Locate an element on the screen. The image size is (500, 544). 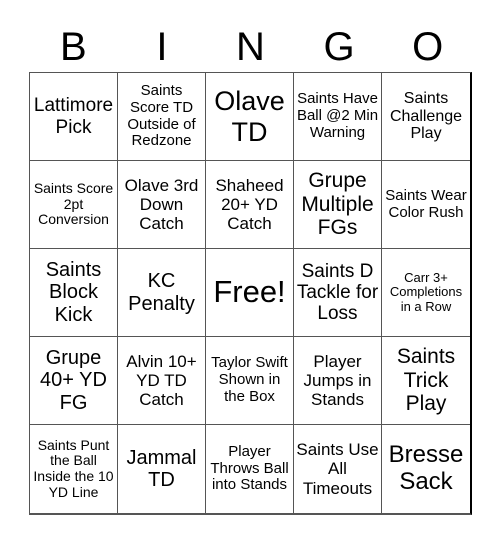
cell-label: Saints Score 2pt Conversion is located at coordinates (73, 203).